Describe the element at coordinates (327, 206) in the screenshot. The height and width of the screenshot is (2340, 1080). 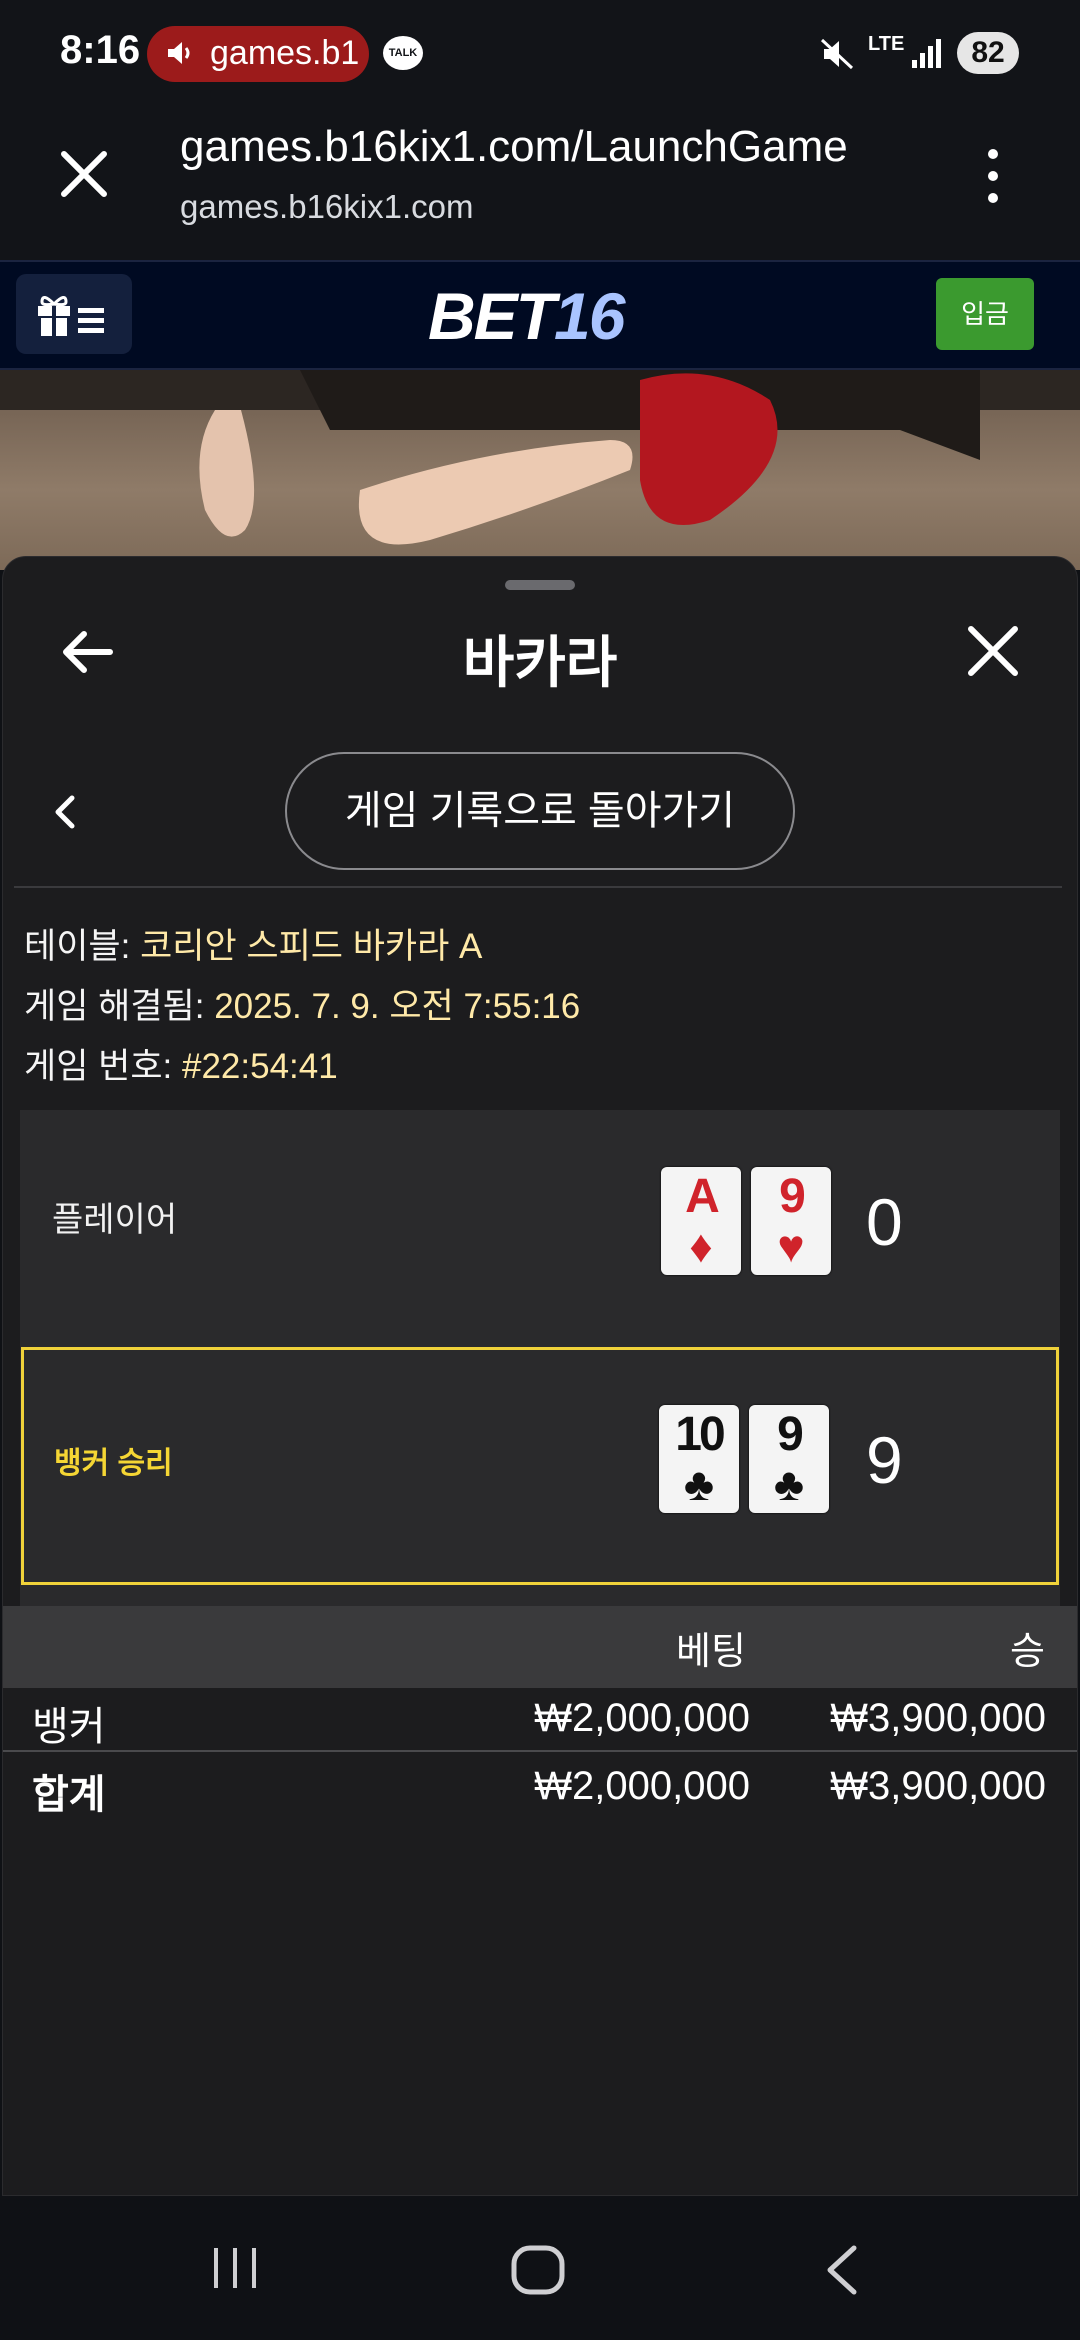
I see `url-host: games.b16kix1.com` at that location.